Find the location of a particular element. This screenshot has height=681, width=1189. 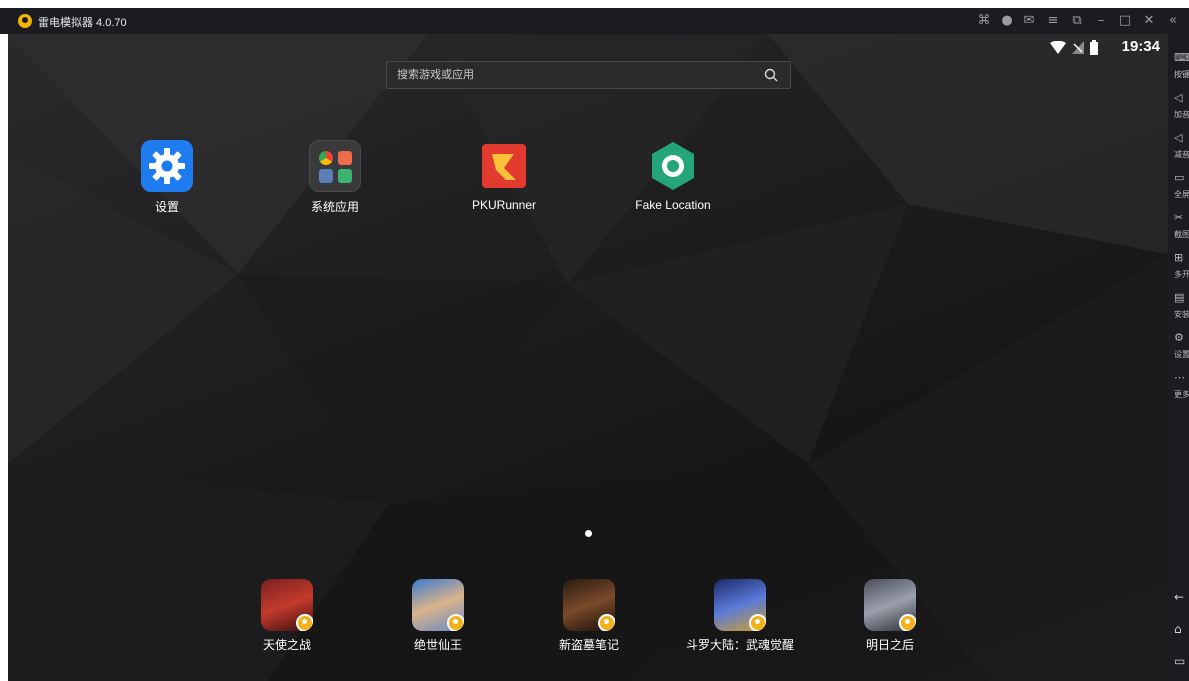

recents-icon: ▭ is located at coordinates (1181, 661).